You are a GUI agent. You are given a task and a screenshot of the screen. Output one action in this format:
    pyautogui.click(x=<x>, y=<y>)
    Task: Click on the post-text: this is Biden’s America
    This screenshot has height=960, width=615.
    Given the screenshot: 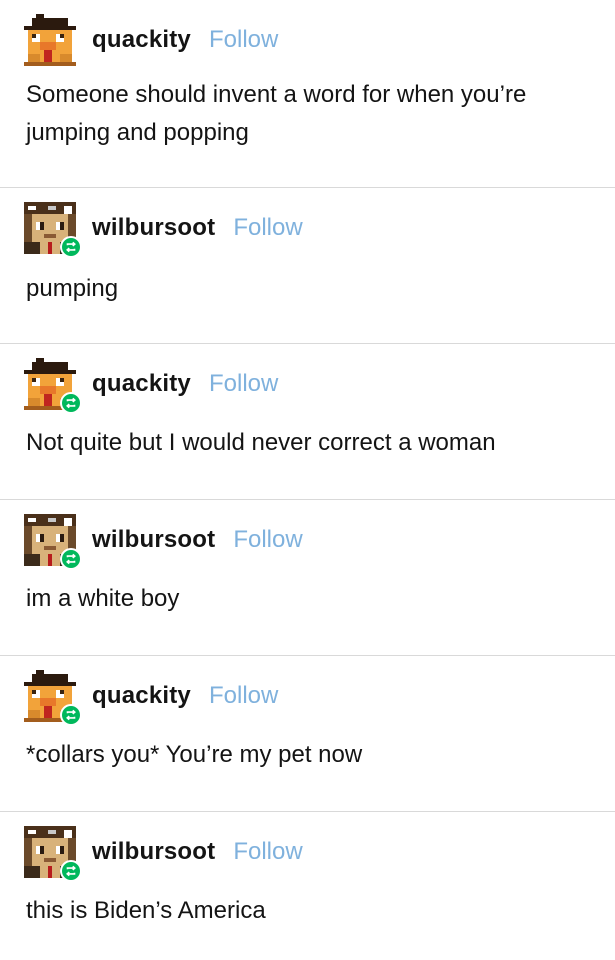 What is the action you would take?
    pyautogui.click(x=146, y=910)
    